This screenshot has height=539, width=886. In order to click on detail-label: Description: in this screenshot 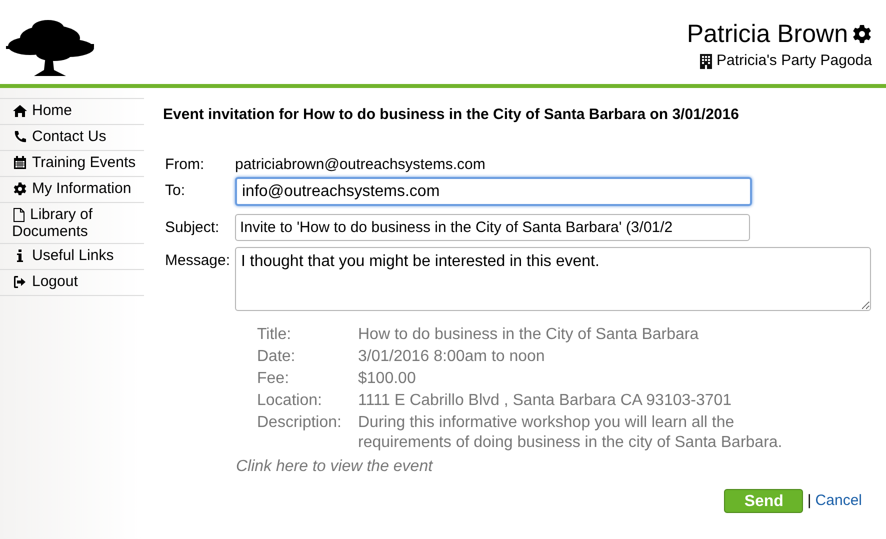, I will do `click(299, 423)`.